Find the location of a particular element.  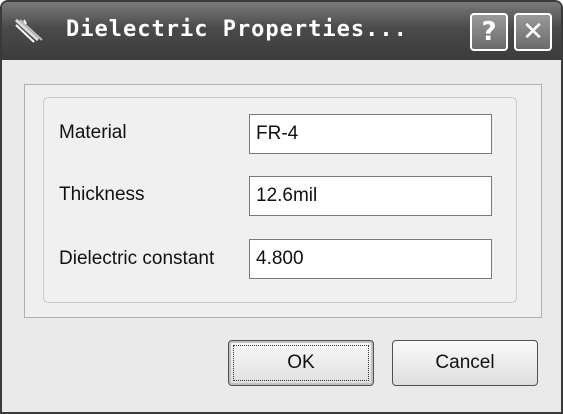

dielectric-constant-label: Dielectric constant is located at coordinates (137, 258).